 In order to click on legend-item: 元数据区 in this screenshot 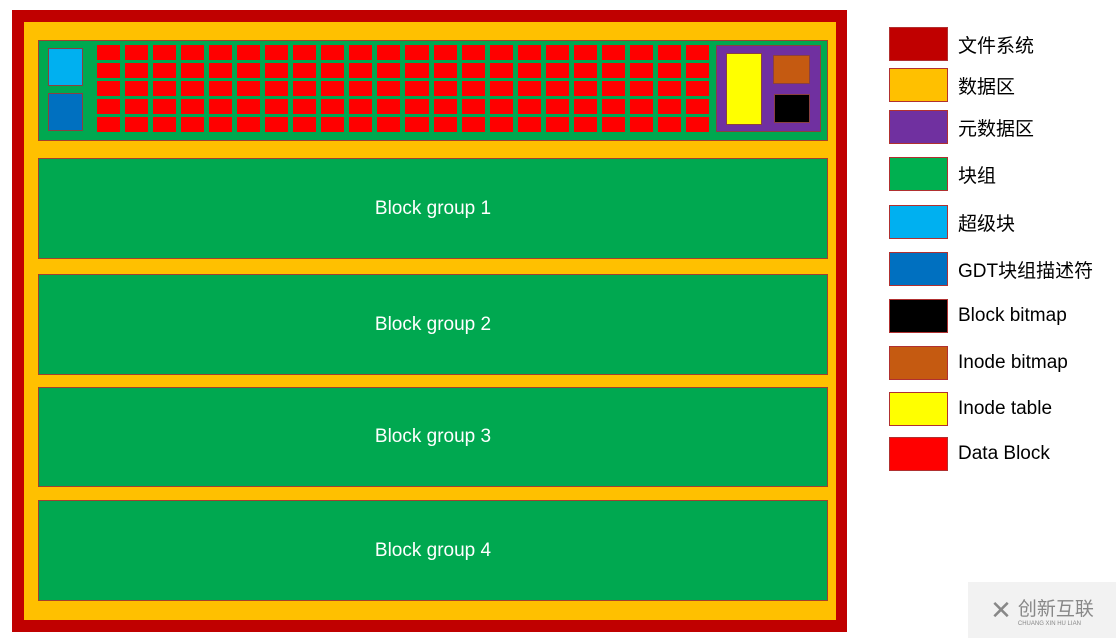, I will do `click(961, 127)`.